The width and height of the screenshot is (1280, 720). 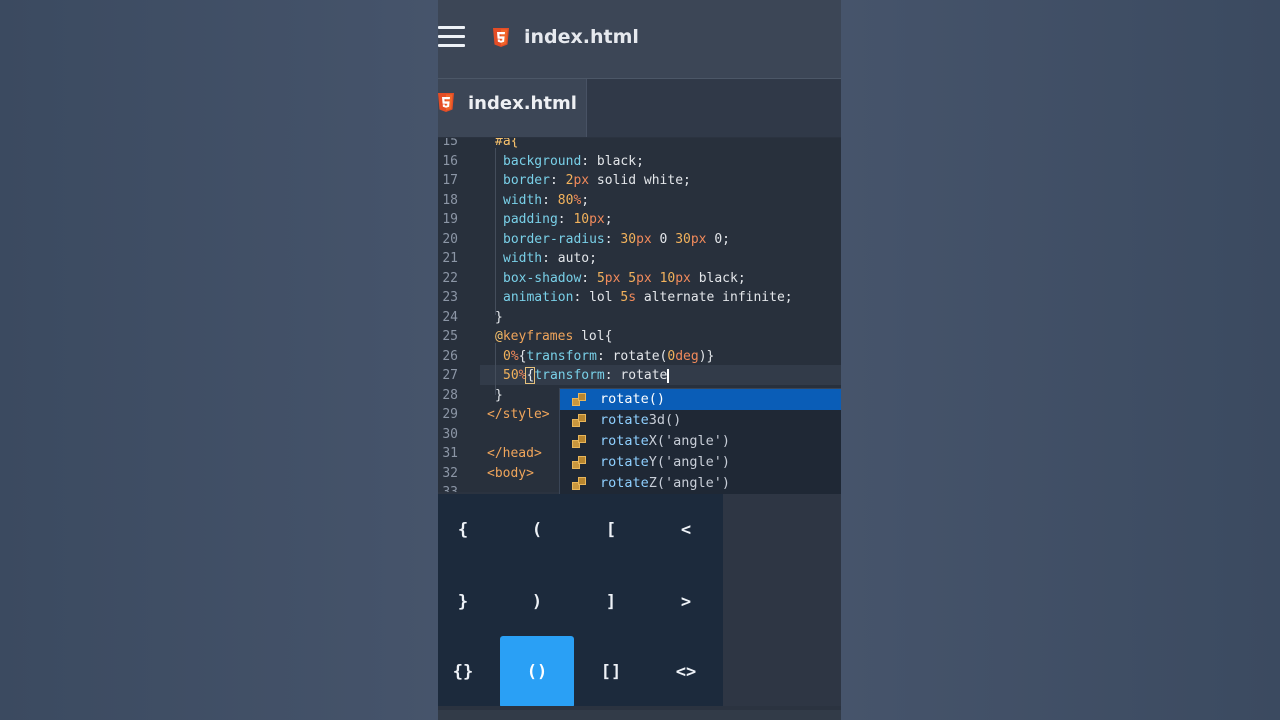 I want to click on code-token: solid white;, so click(x=640, y=180).